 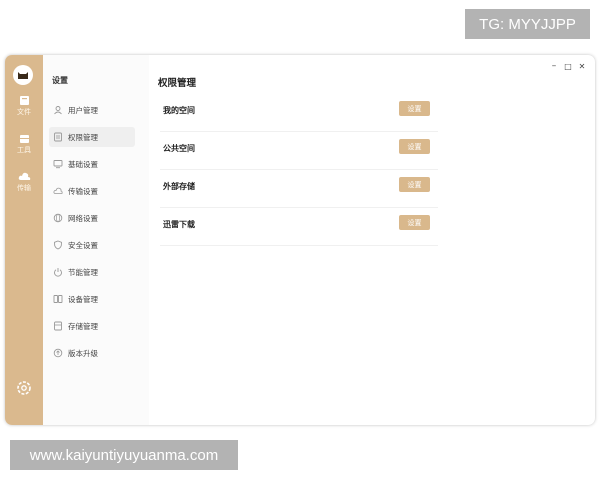 What do you see at coordinates (58, 272) in the screenshot?
I see `power-icon` at bounding box center [58, 272].